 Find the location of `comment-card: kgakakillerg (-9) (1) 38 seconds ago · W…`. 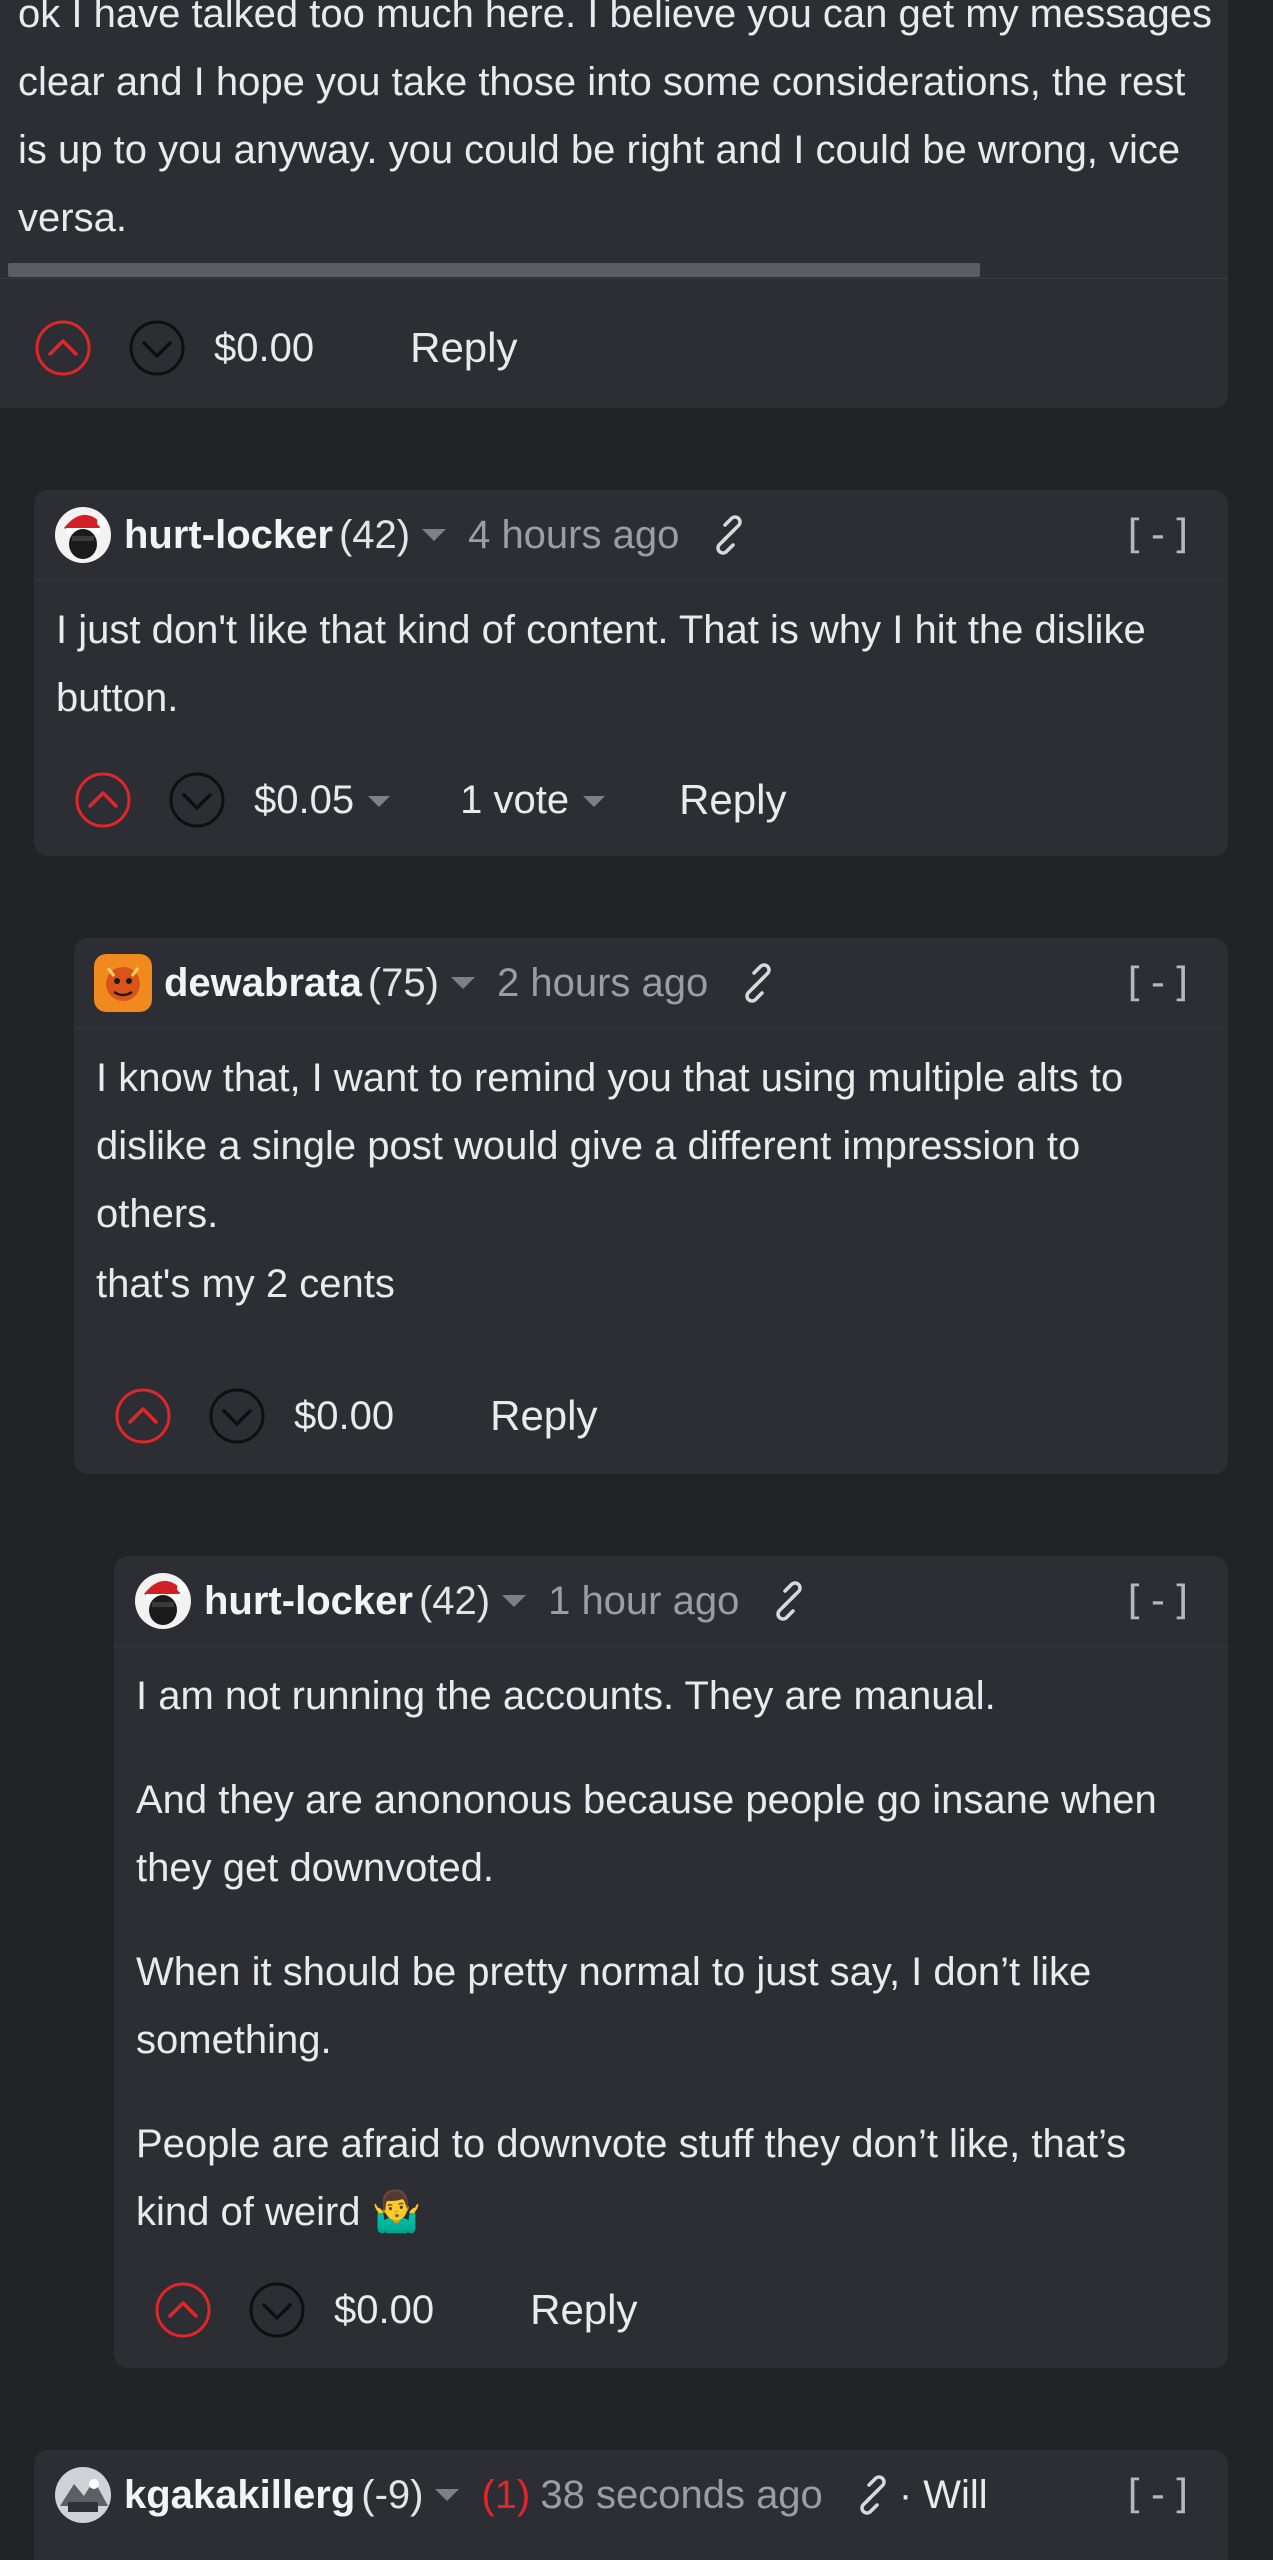

comment-card: kgakakillerg (-9) (1) 38 seconds ago · W… is located at coordinates (631, 2505).